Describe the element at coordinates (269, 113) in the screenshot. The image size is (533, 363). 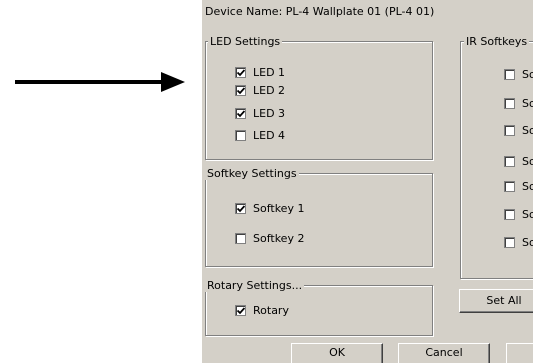
I see `led-3-label: LED 3` at that location.